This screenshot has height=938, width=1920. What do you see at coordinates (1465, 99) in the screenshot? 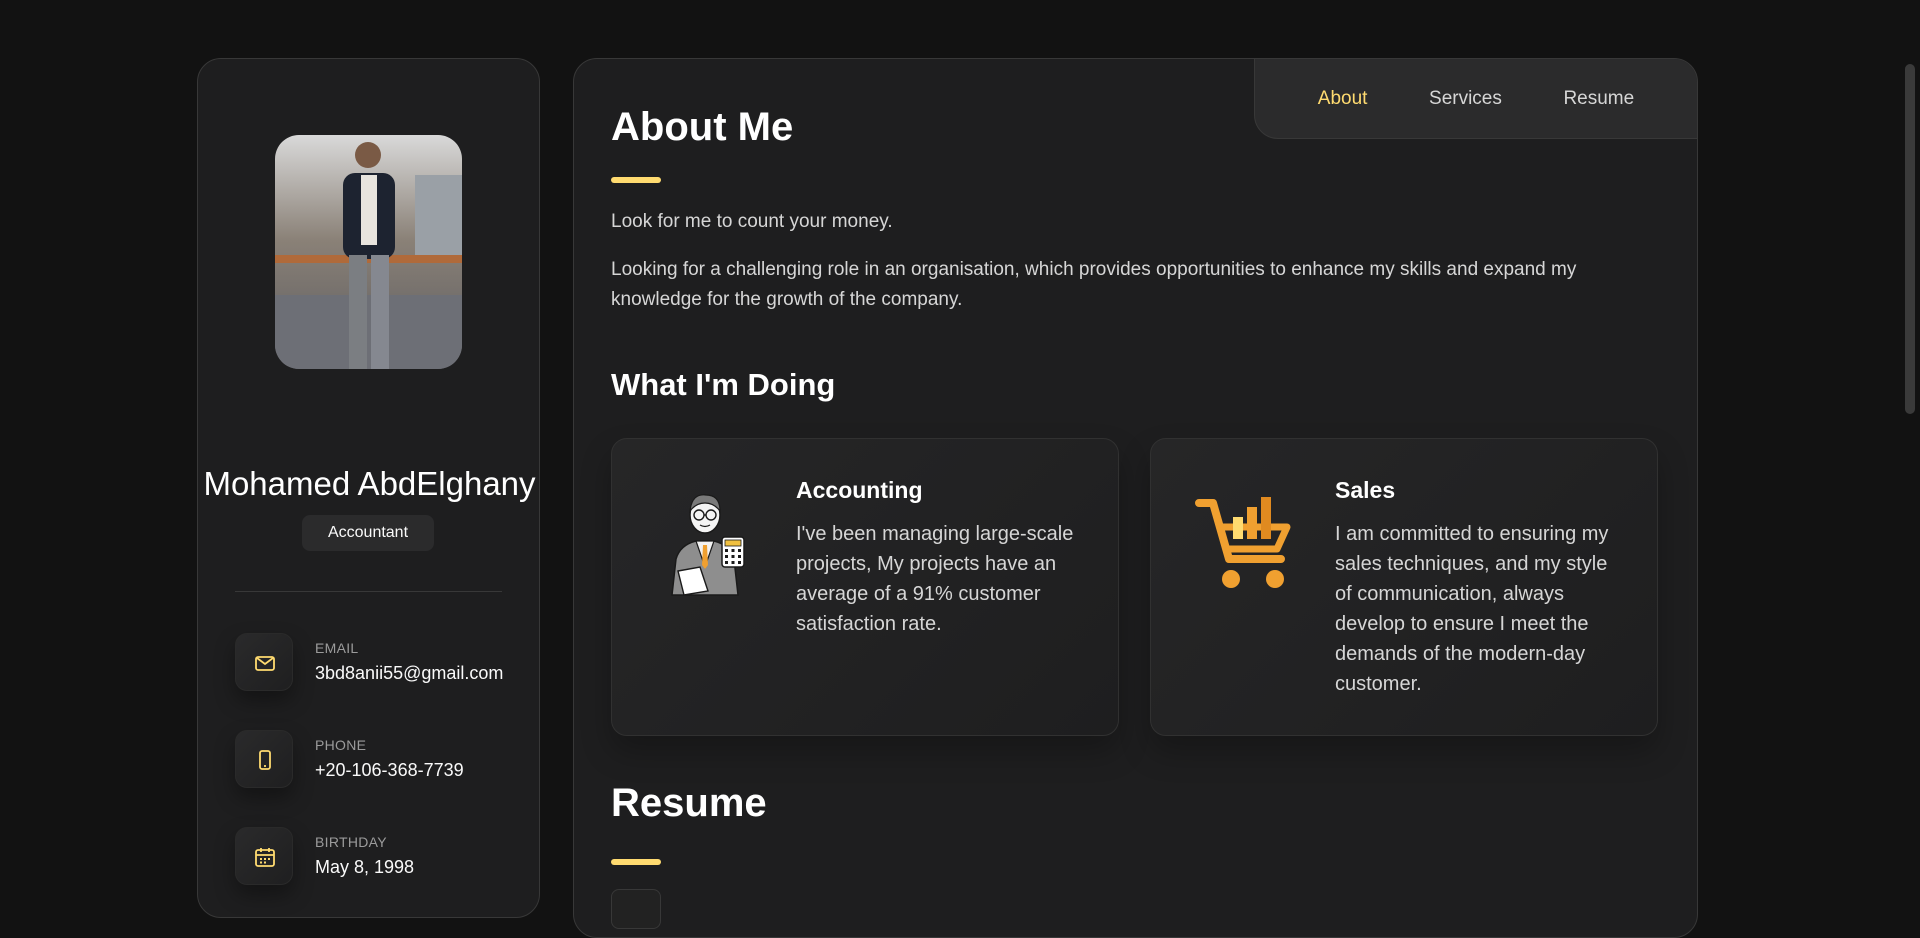
I see `nav-link-services: Services` at bounding box center [1465, 99].